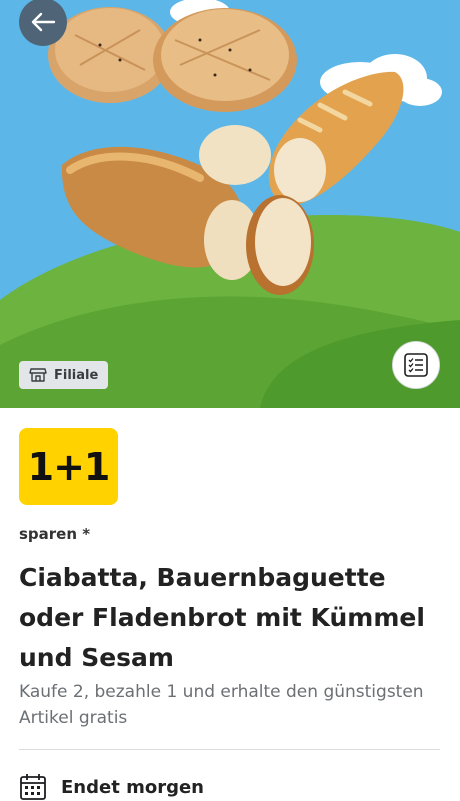 The image size is (460, 801). I want to click on arrow-left-icon, so click(43, 22).